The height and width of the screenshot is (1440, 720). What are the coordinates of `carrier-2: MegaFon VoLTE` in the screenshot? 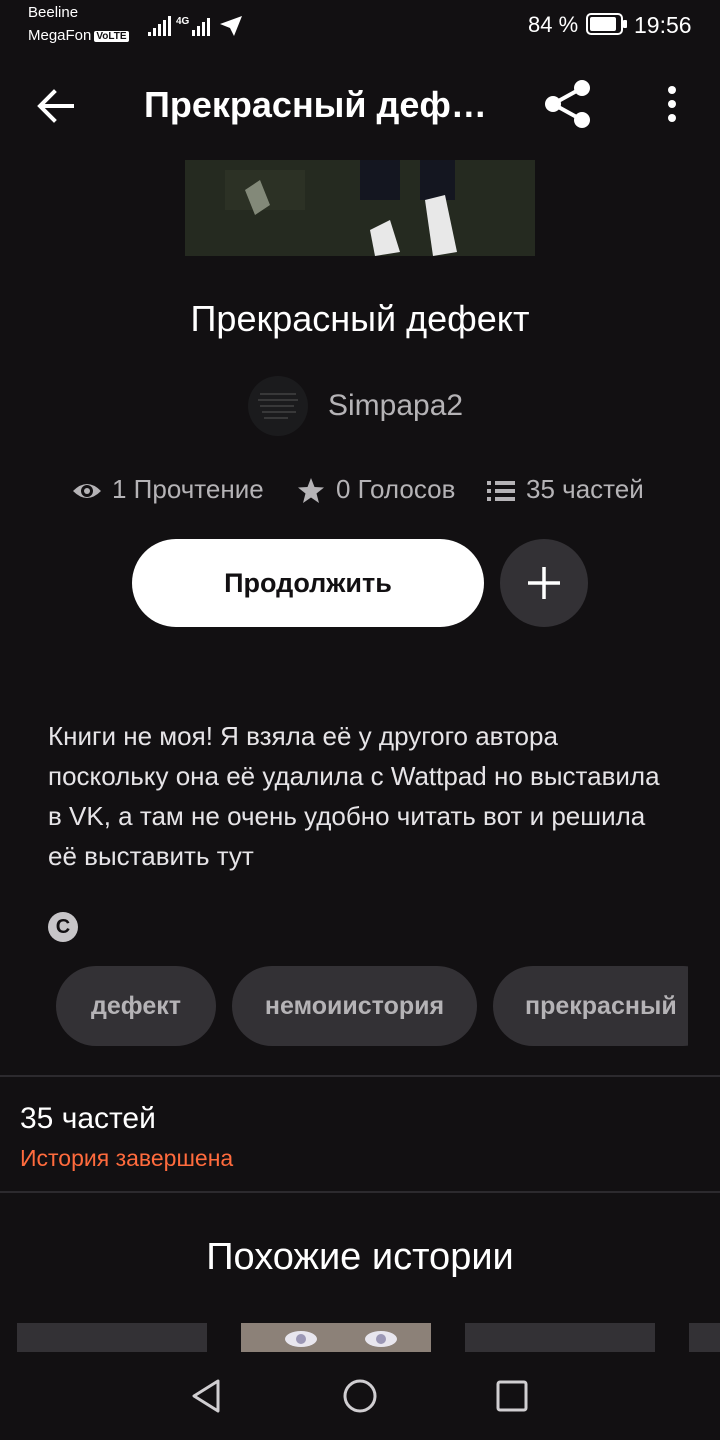 It's located at (78, 35).